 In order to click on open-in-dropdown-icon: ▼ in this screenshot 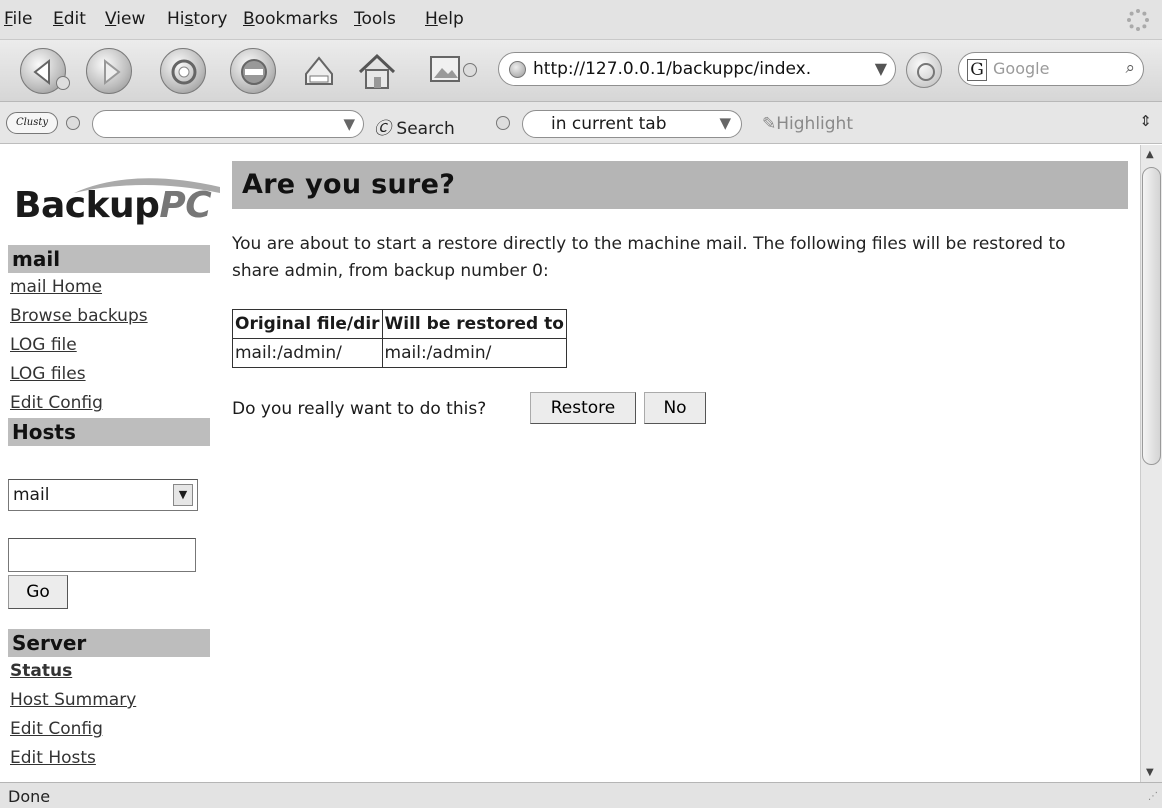, I will do `click(725, 123)`.